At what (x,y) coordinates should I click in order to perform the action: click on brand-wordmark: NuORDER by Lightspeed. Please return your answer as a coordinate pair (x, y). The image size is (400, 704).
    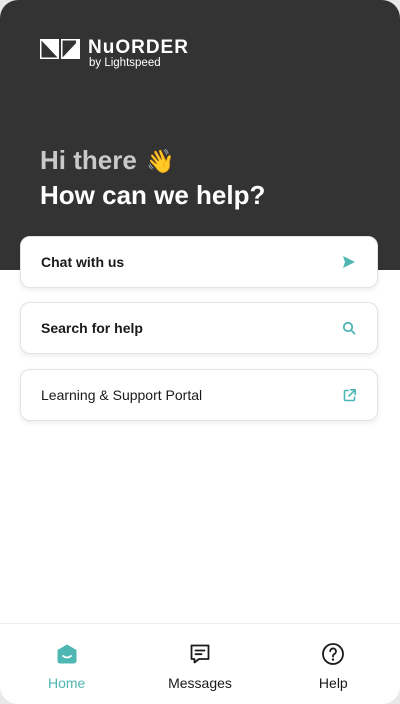
    Looking at the image, I should click on (138, 54).